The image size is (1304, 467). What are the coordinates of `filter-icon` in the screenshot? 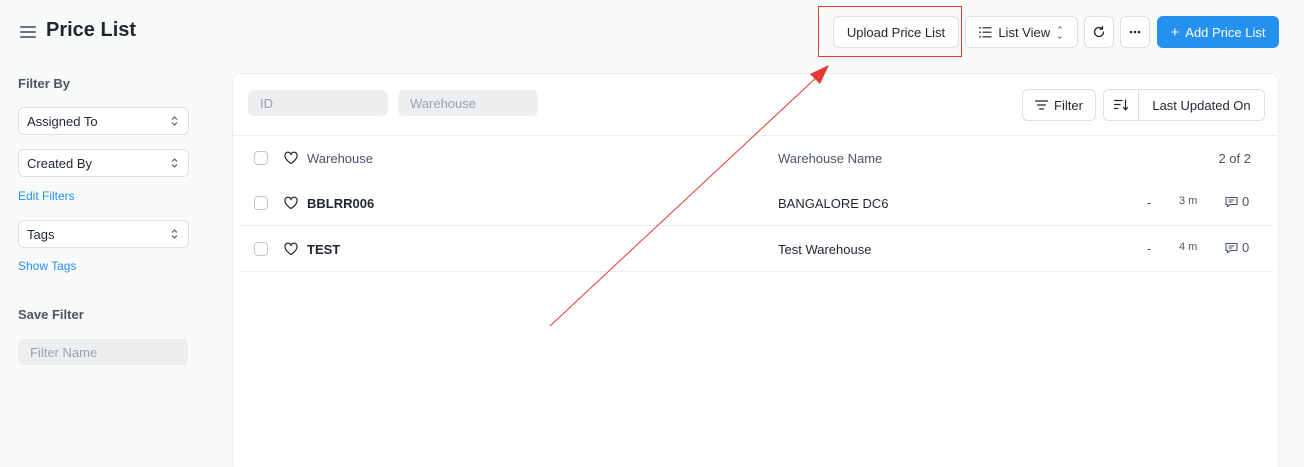 It's located at (1042, 105).